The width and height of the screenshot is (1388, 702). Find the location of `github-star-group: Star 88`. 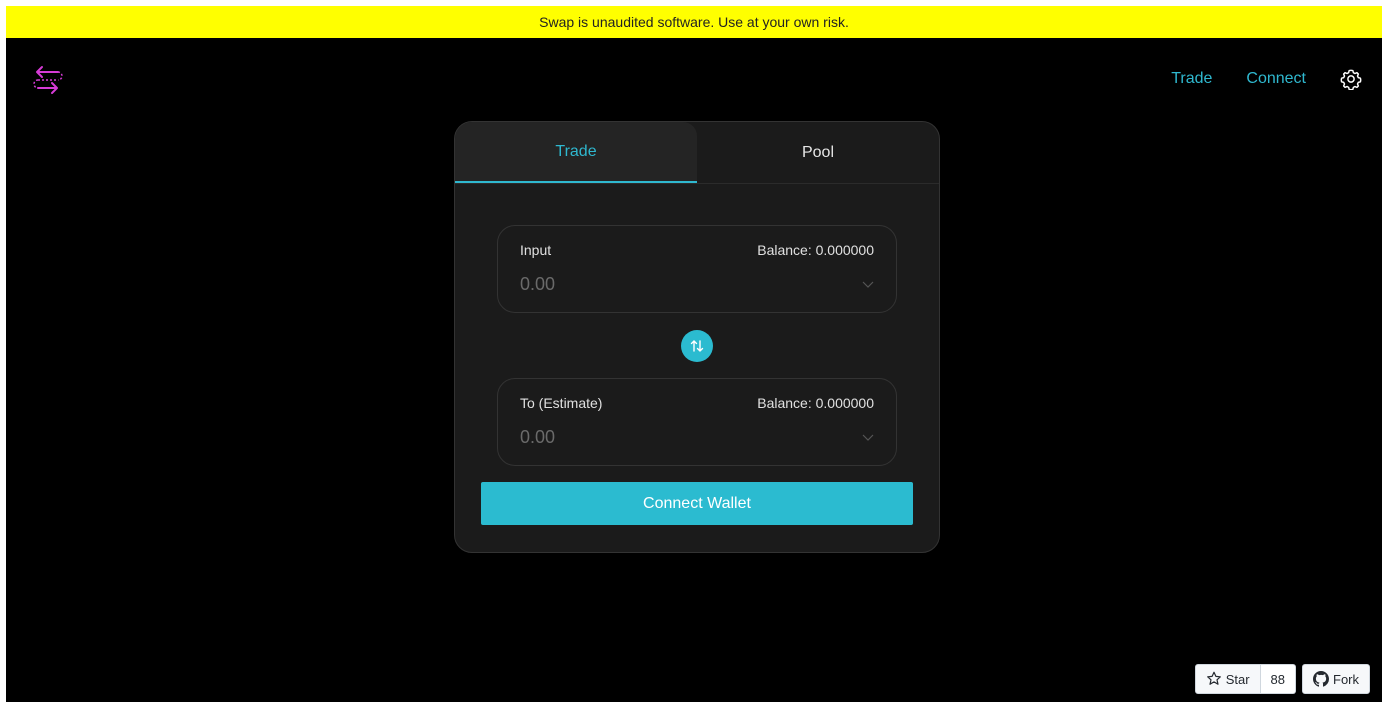

github-star-group: Star 88 is located at coordinates (1245, 679).